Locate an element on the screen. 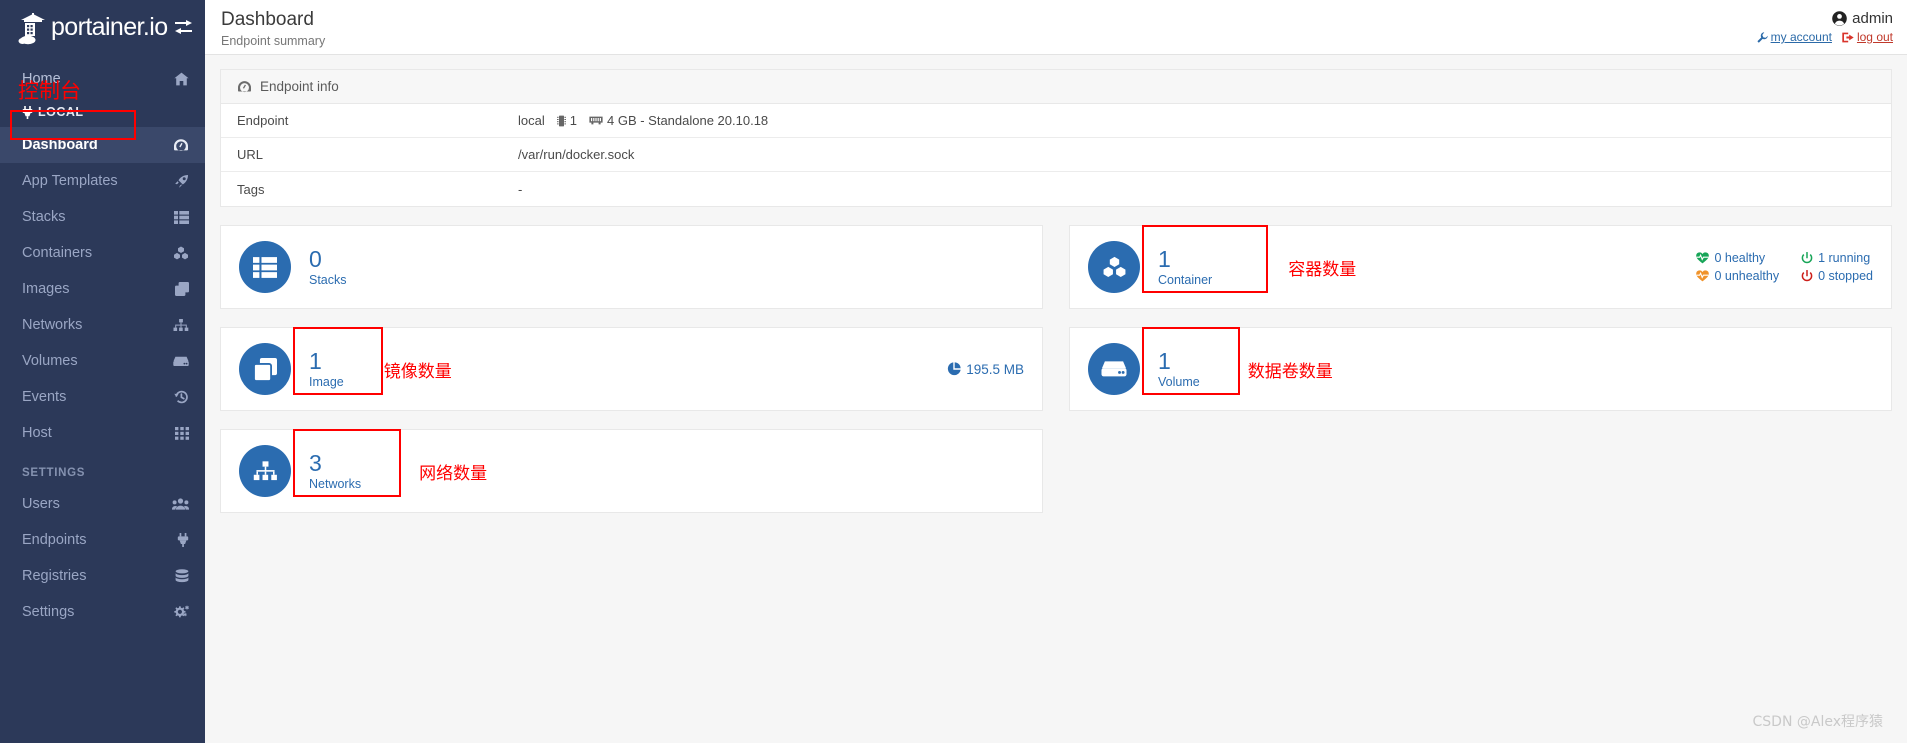  portainer-logo-icon is located at coordinates (33, 28).